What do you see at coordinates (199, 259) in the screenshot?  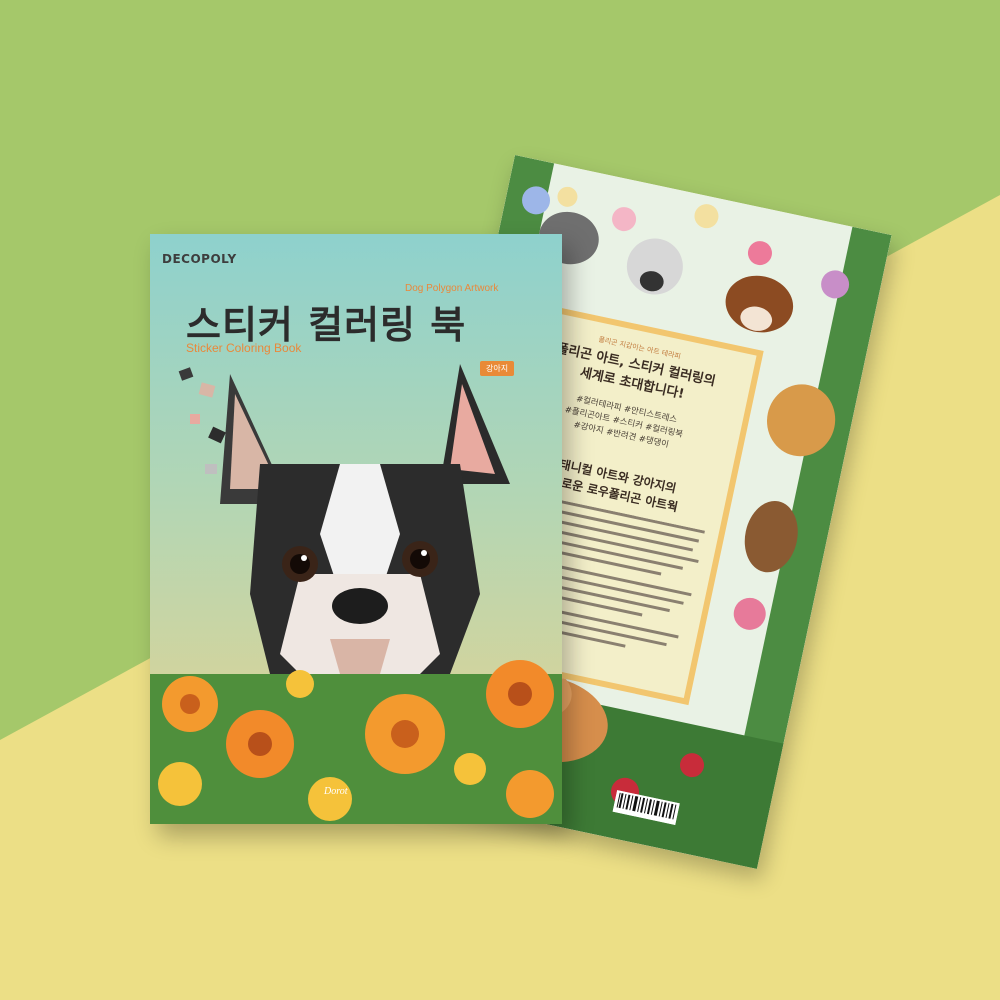 I see `brand-logo: DECOPOLY` at bounding box center [199, 259].